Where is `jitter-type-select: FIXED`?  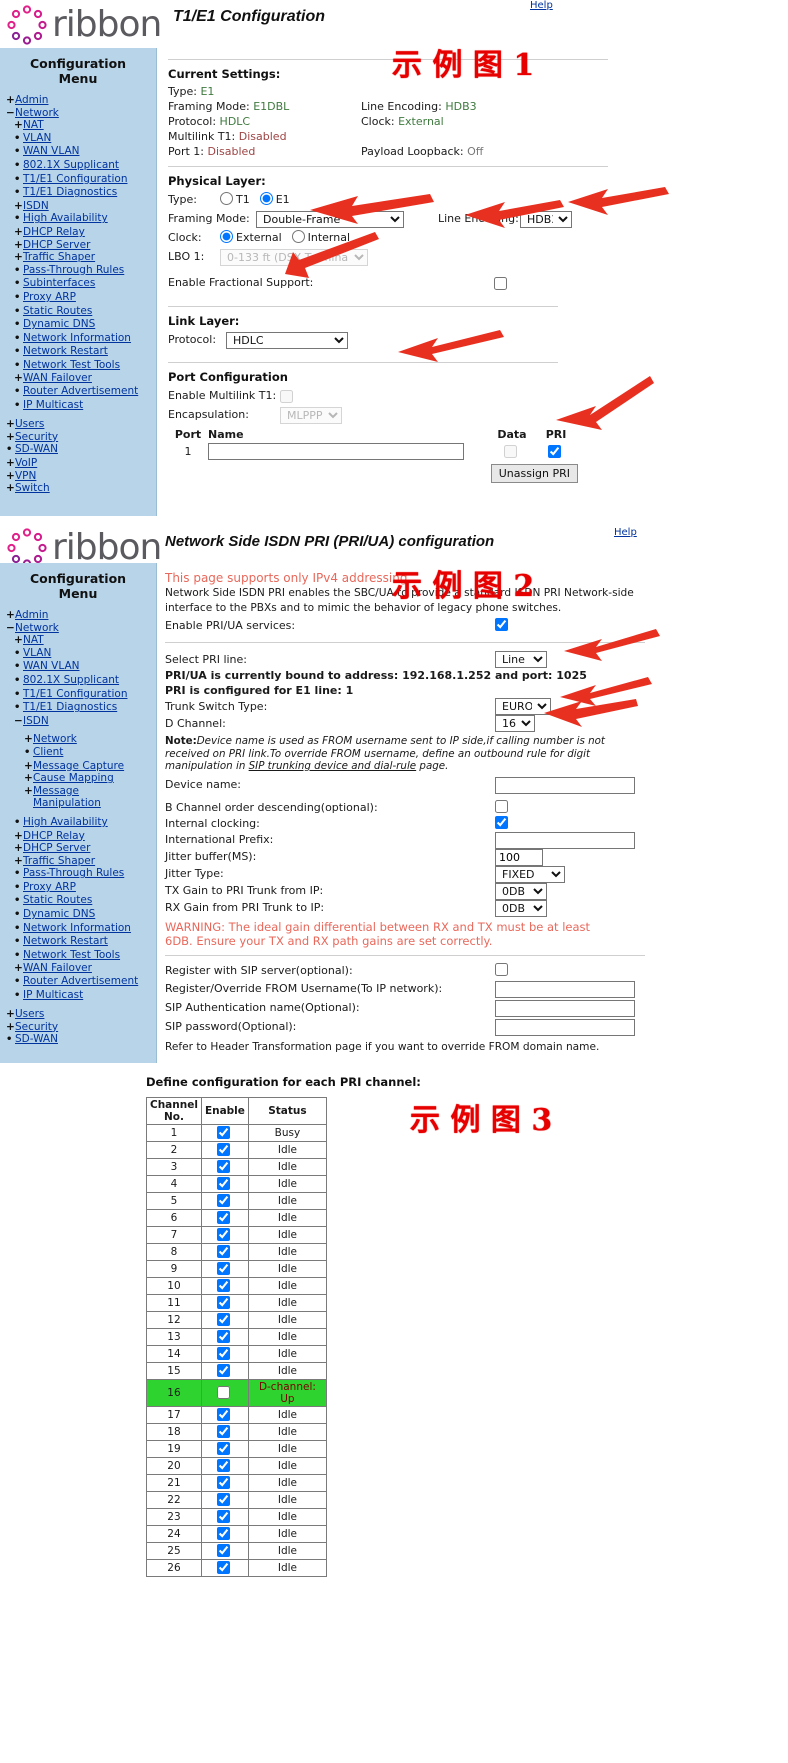
jitter-type-select: FIXED is located at coordinates (530, 874).